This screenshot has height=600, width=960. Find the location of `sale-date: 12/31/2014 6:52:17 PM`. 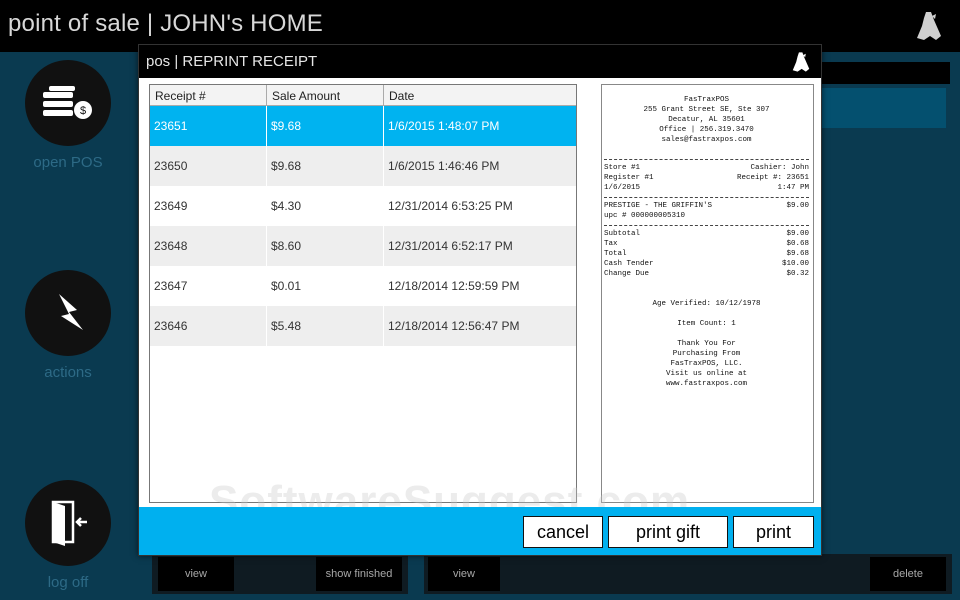

sale-date: 12/31/2014 6:52:17 PM is located at coordinates (450, 246).